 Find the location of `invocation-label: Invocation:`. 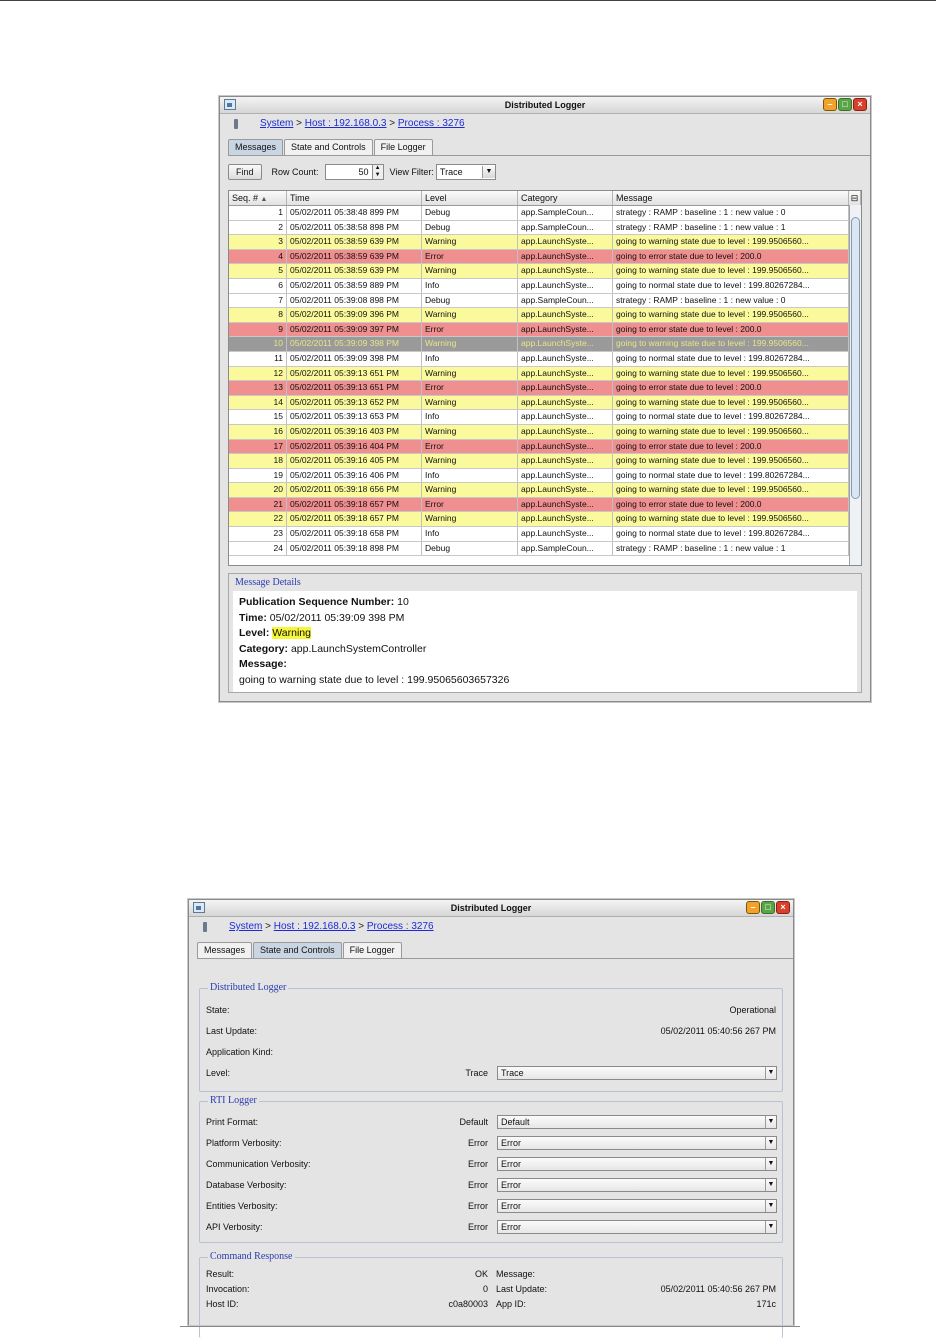

invocation-label: Invocation: is located at coordinates (228, 1289).